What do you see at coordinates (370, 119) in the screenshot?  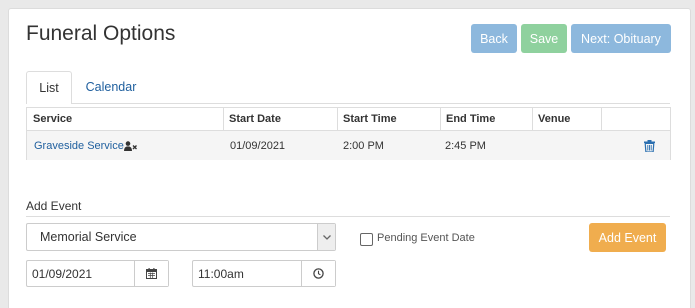 I see `column-header-start-time: Start Time` at bounding box center [370, 119].